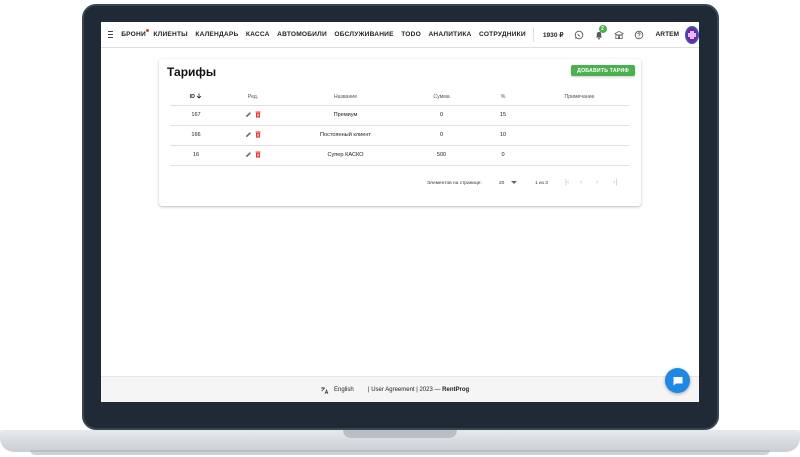  What do you see at coordinates (667, 34) in the screenshot?
I see `user-name: ARTEM` at bounding box center [667, 34].